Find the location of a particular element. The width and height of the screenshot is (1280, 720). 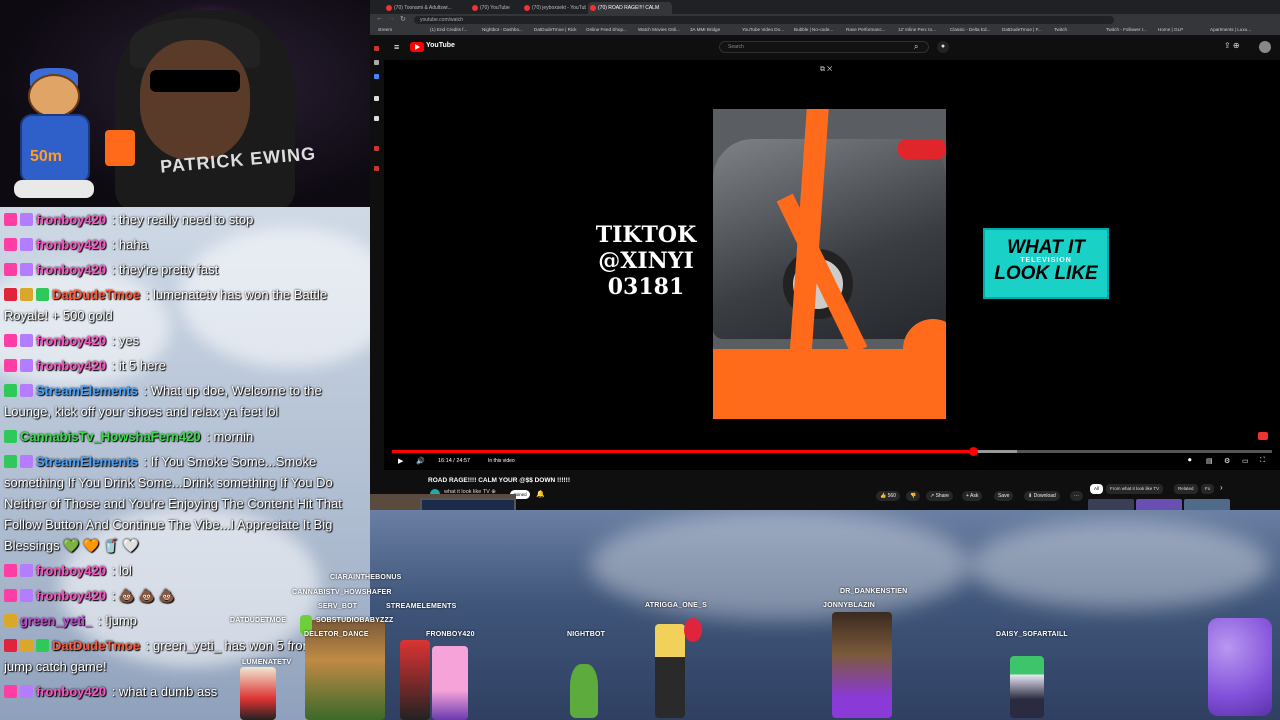

chevron-right-icon: › is located at coordinates (1221, 487).